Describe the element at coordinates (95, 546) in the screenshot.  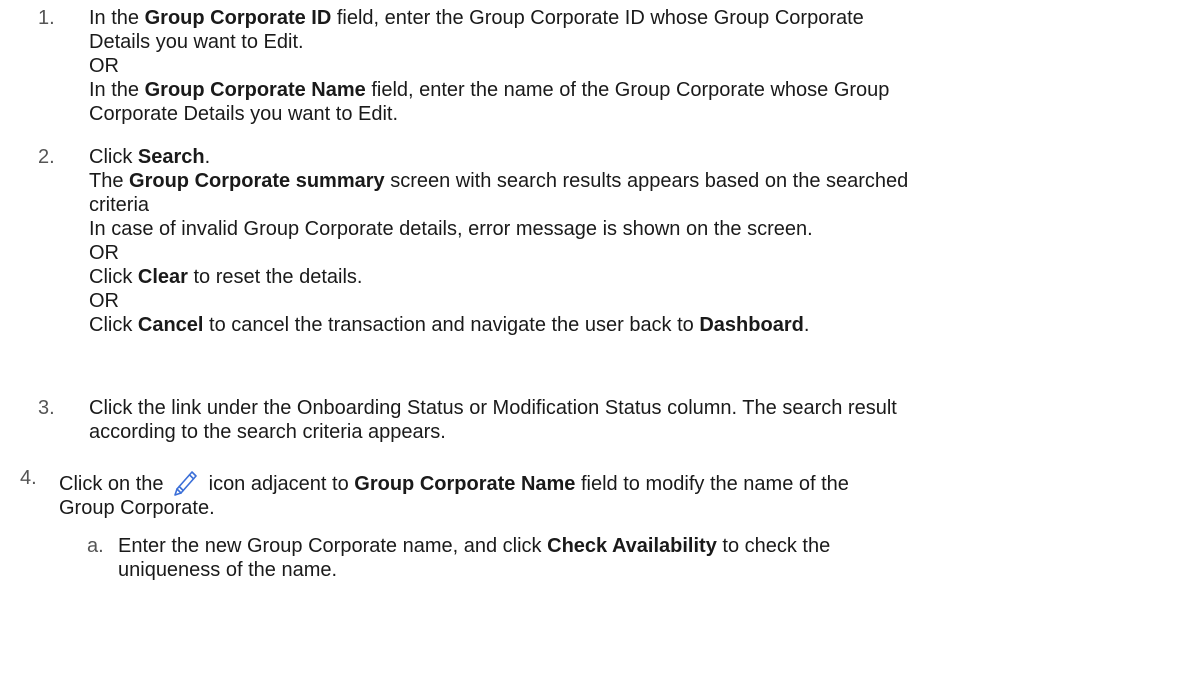
I see `step-number: a.` at that location.